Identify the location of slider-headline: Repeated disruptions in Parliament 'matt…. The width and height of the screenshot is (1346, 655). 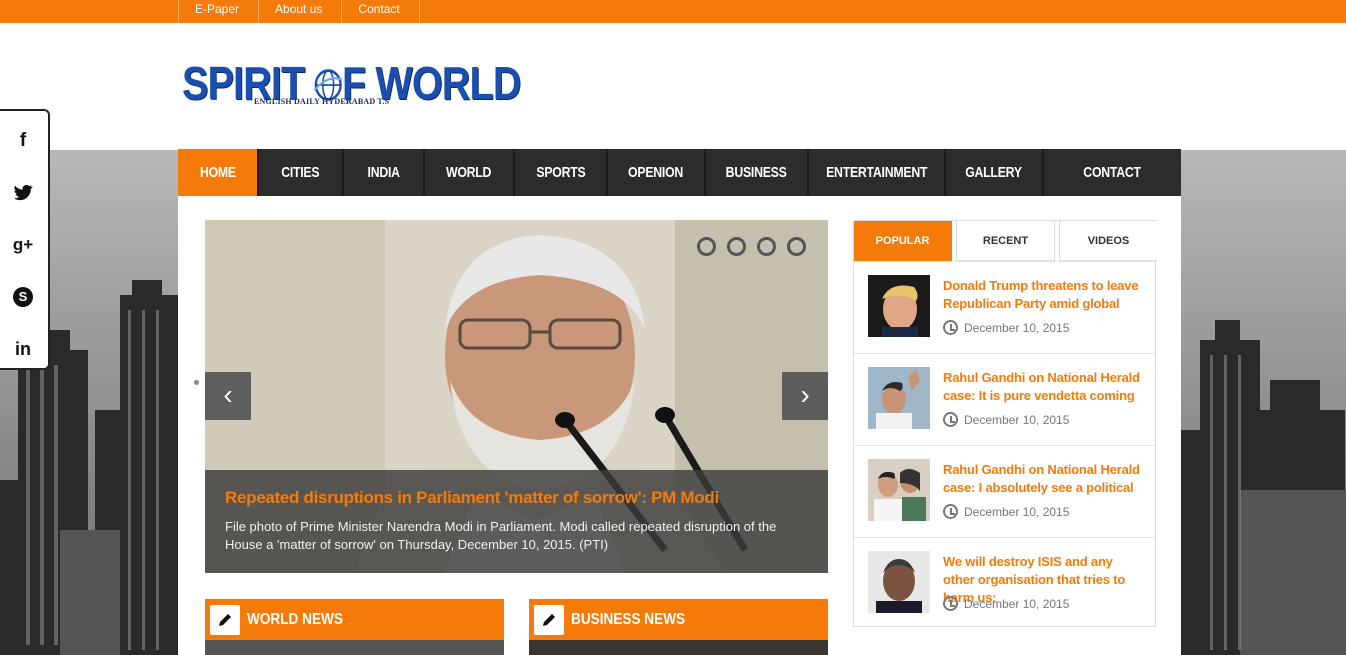
(516, 498).